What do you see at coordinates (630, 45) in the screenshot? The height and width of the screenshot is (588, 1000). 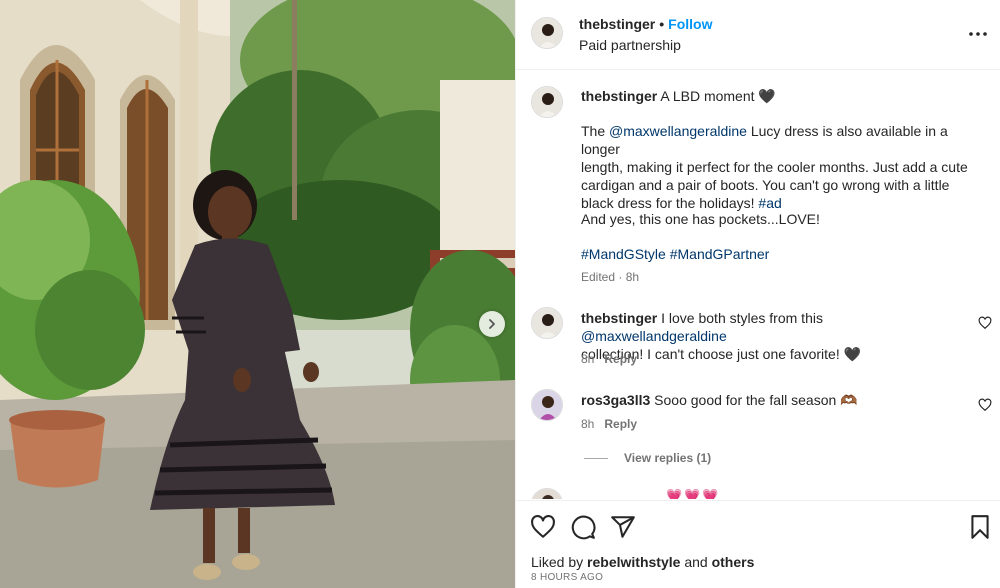 I see `paid-partnership-label: Paid partnership` at bounding box center [630, 45].